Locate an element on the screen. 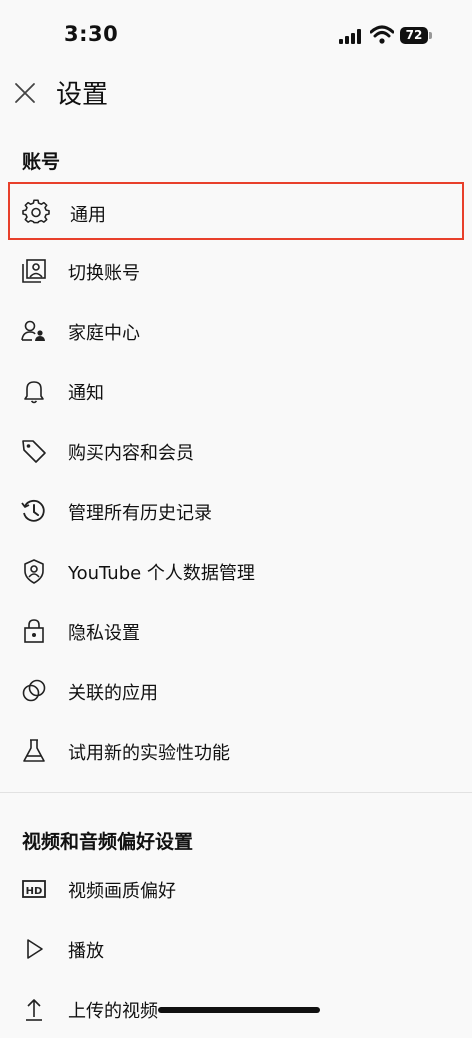 The height and width of the screenshot is (1038, 472). settings-item-general: 通用 is located at coordinates (236, 211).